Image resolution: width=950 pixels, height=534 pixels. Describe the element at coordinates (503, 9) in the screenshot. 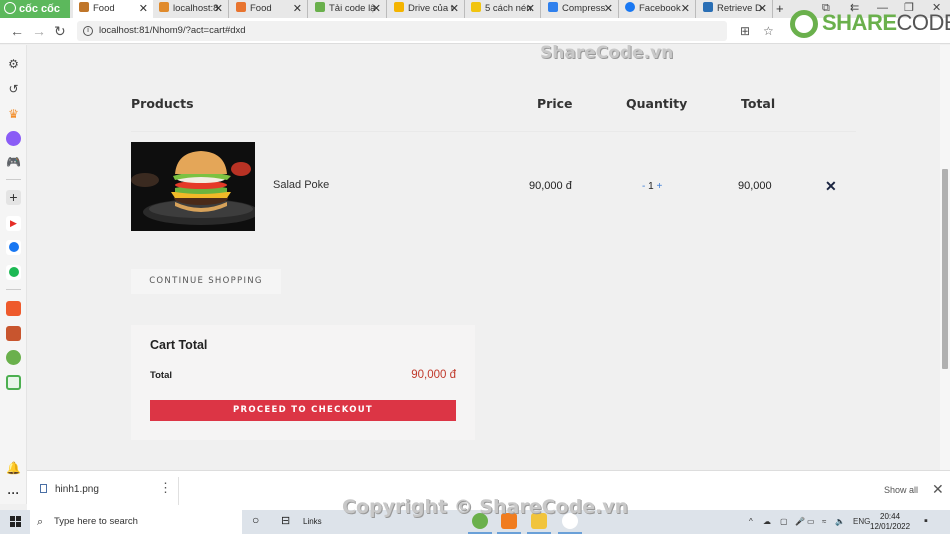

I see `tab-5-cach-nen: 5 cách nén ✕` at that location.